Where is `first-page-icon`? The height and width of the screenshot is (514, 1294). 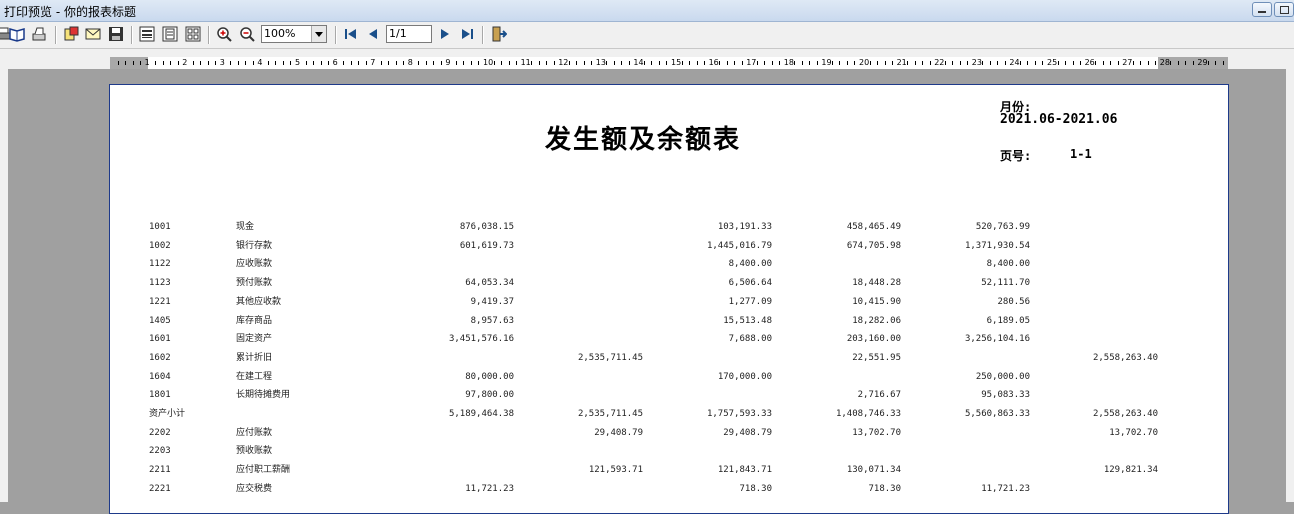
first-page-icon is located at coordinates (351, 34).